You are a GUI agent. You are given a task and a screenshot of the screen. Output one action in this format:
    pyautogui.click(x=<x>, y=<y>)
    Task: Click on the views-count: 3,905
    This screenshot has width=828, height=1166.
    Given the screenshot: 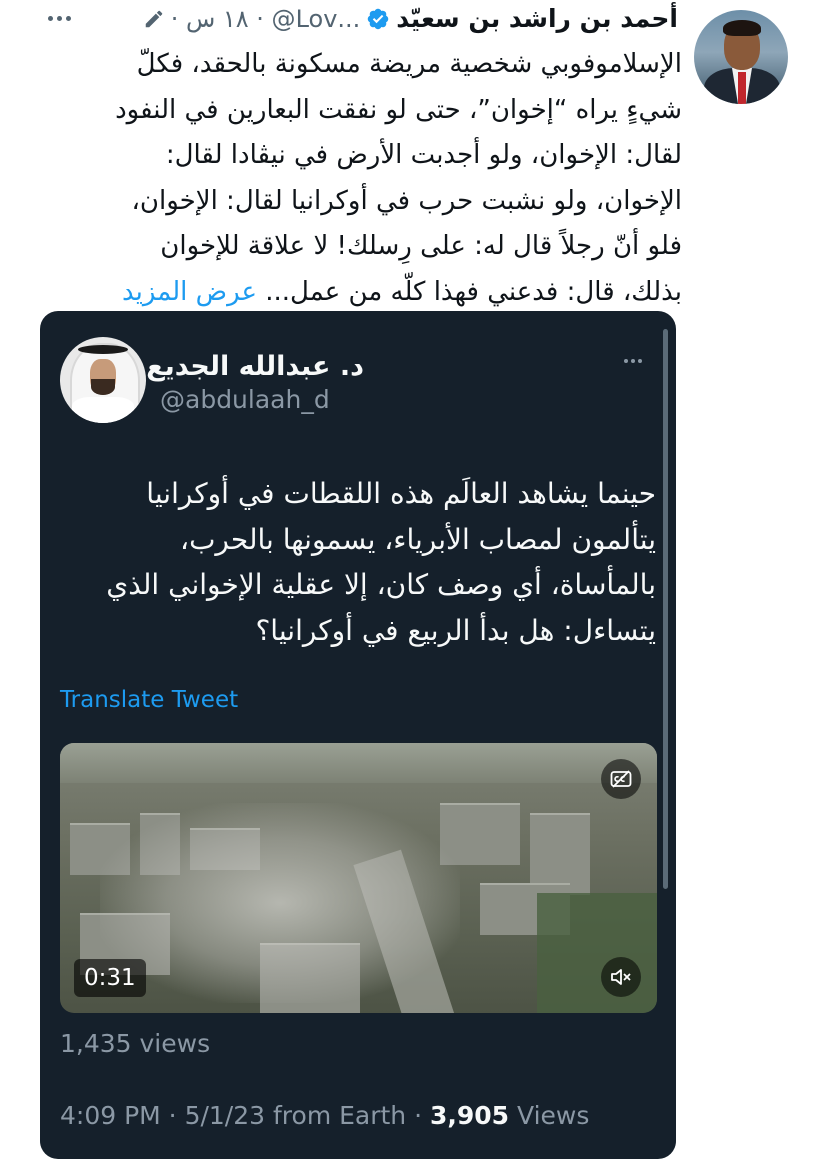 What is the action you would take?
    pyautogui.click(x=470, y=1115)
    